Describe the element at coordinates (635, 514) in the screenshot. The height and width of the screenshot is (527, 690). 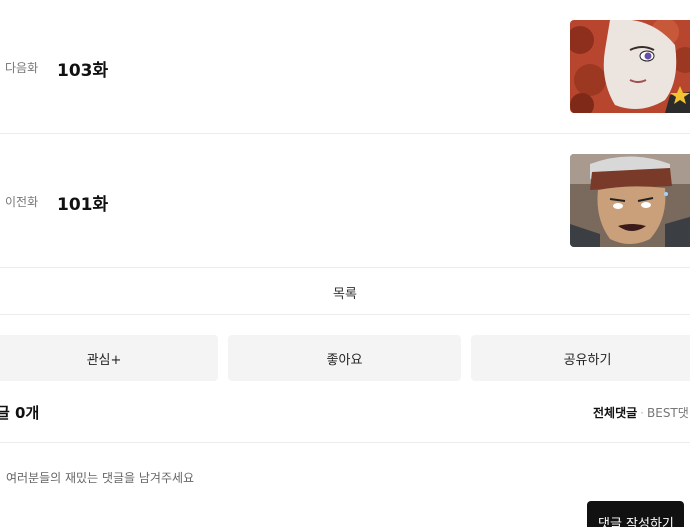
I see `write-comment-button: 댓글 작성하기` at that location.